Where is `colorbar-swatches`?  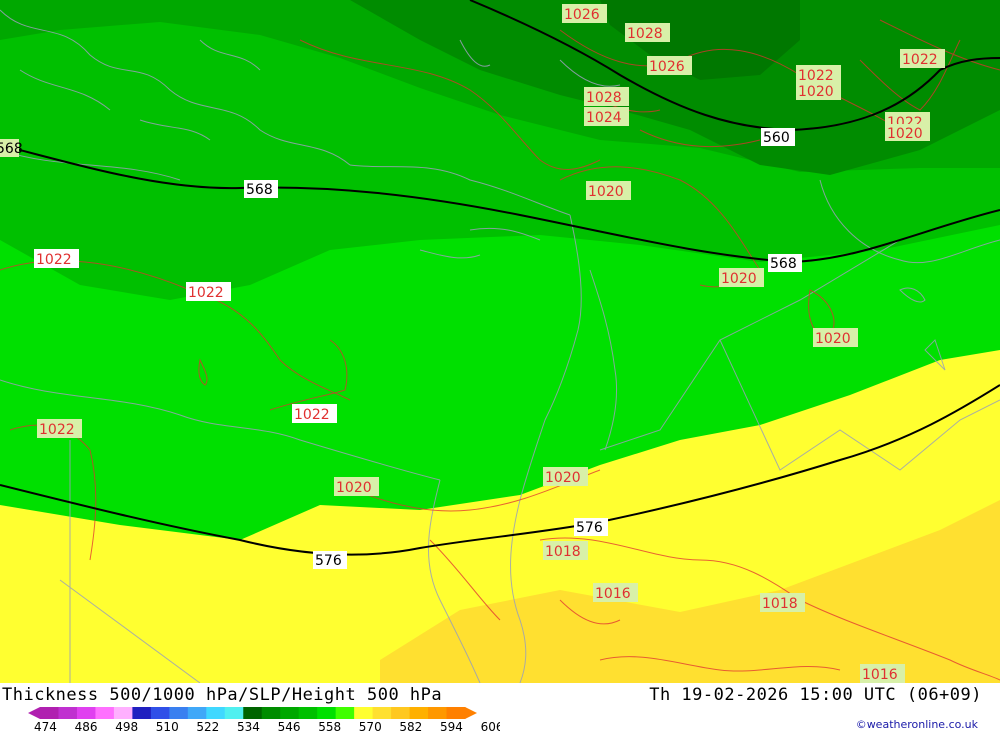 colorbar-swatches is located at coordinates (252, 713).